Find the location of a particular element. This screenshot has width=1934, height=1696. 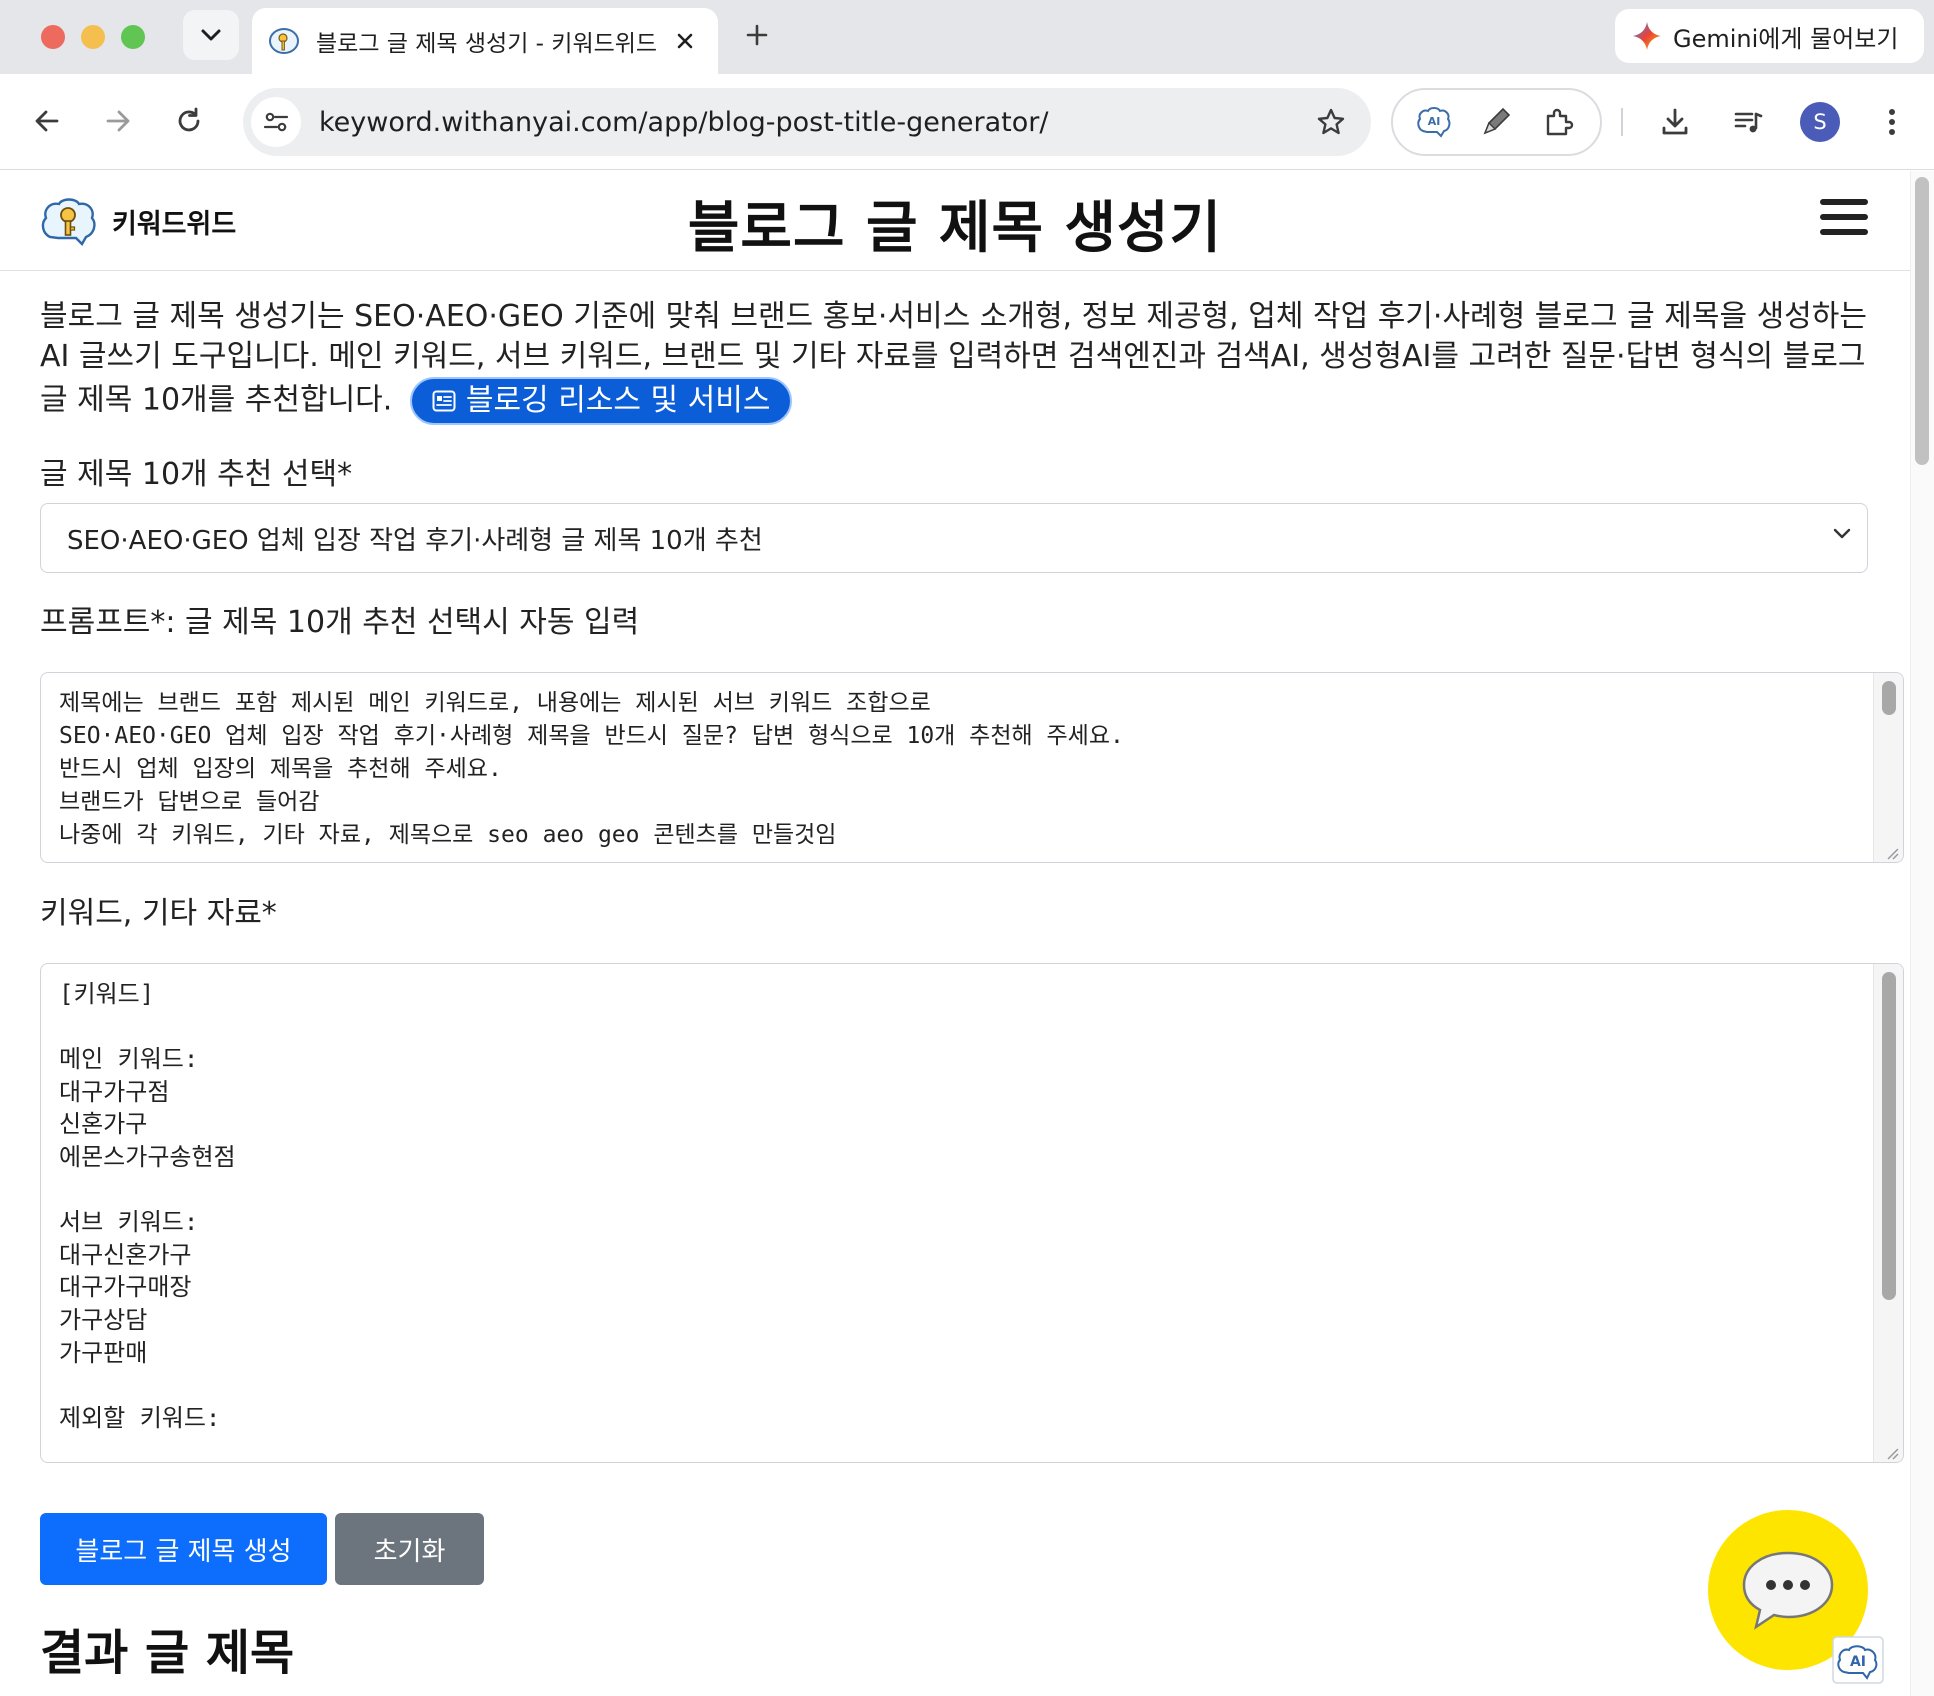

reload-icon is located at coordinates (189, 119).